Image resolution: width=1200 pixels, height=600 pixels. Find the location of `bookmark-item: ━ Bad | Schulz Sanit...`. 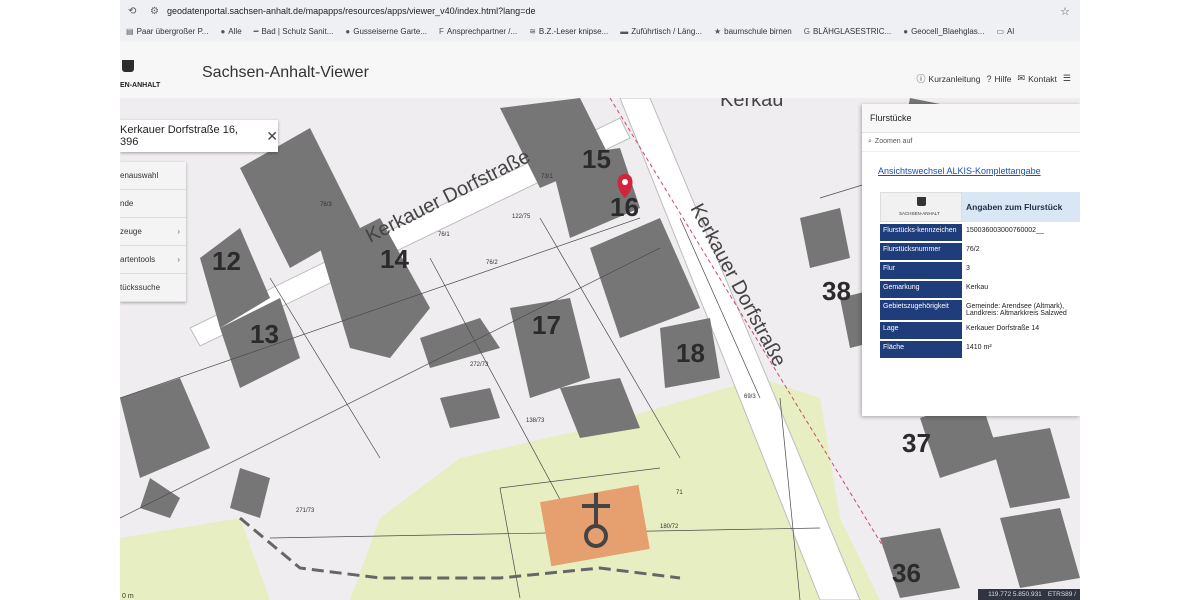

bookmark-item: ━ Bad | Schulz Sanit... is located at coordinates (294, 31).